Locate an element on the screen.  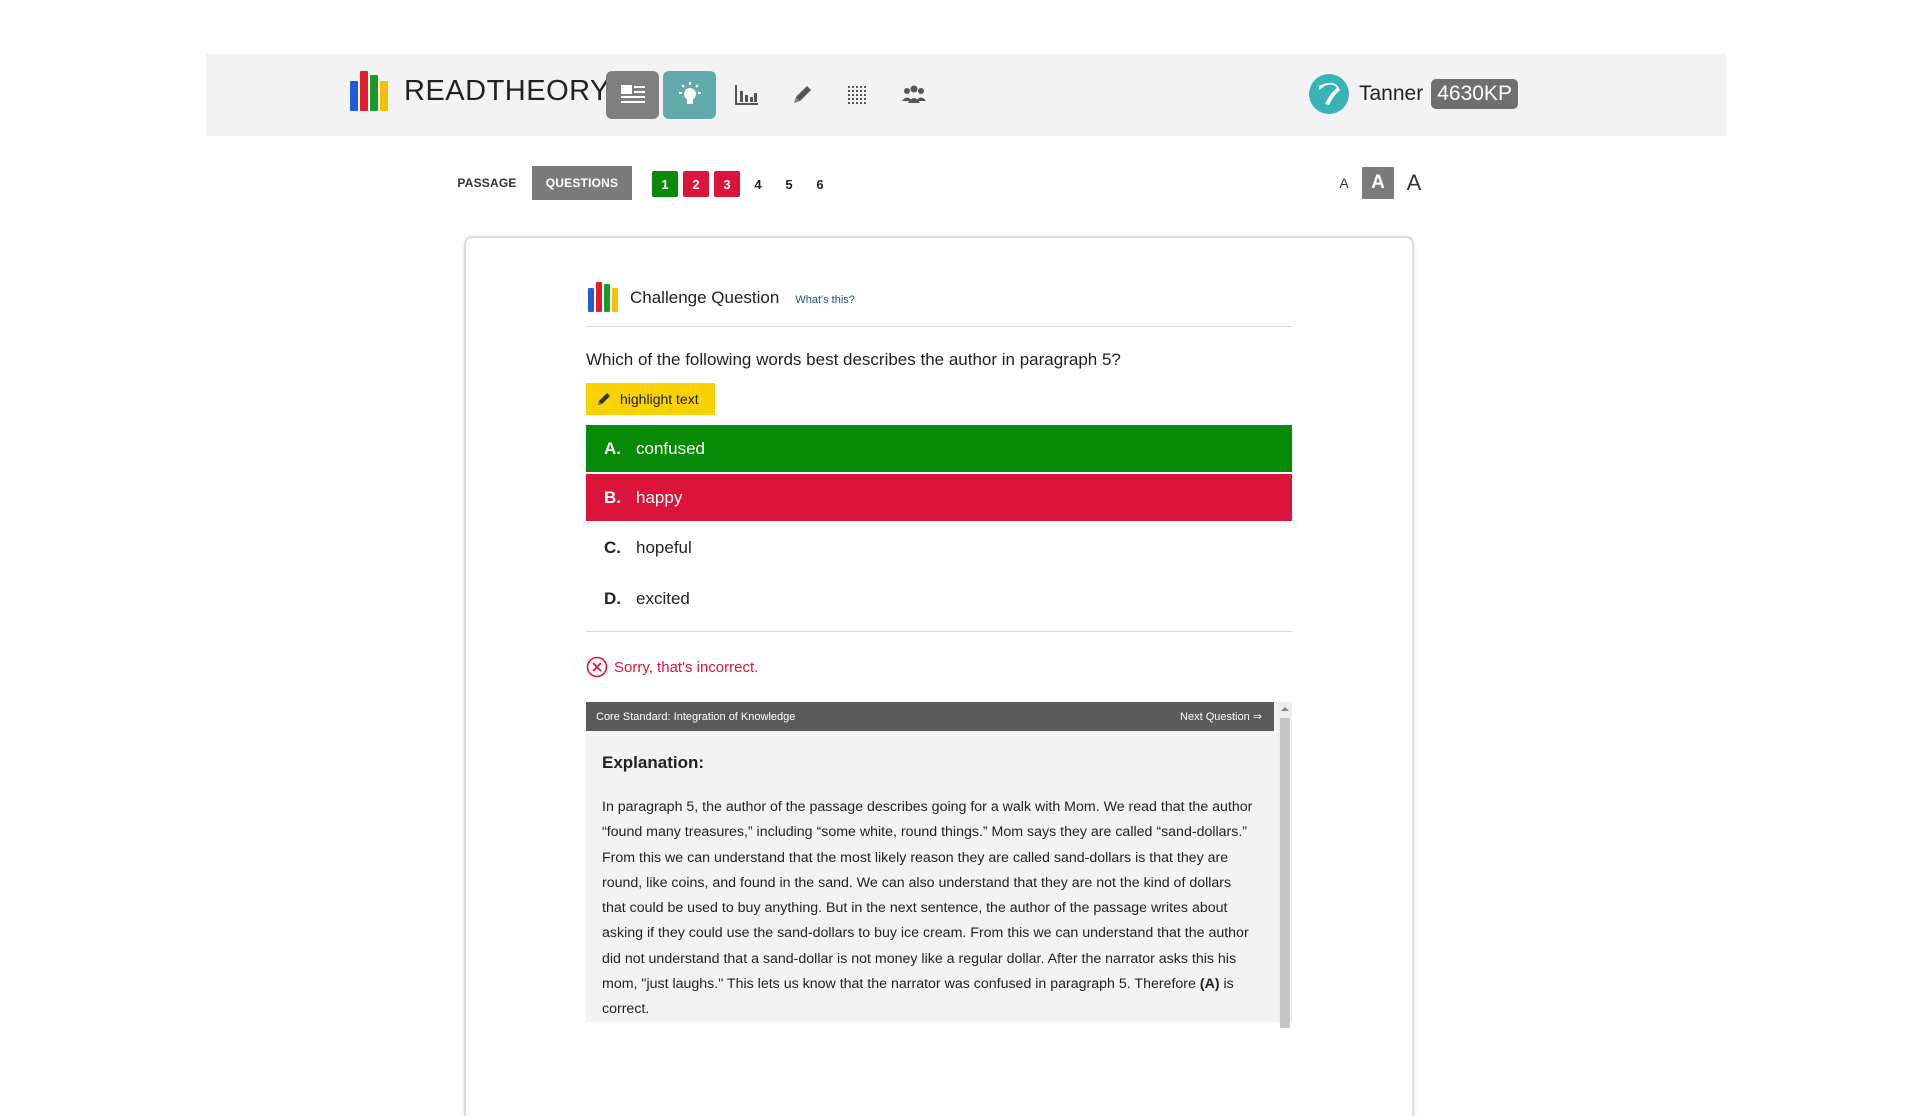
main-nav is located at coordinates (775, 95).